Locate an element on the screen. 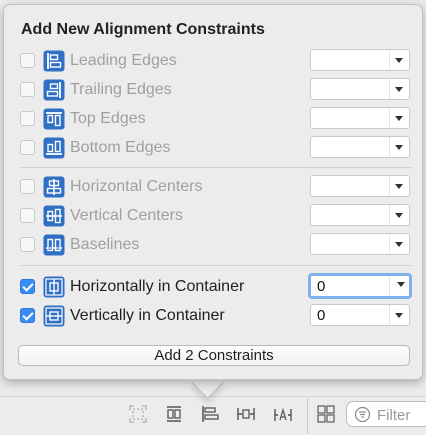  trailing-edges-icon is located at coordinates (54, 90).